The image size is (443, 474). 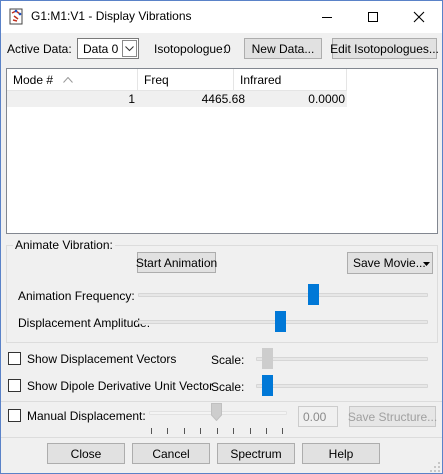 What do you see at coordinates (120, 386) in the screenshot?
I see `show-dipole-vector-label: Show Dipole Derivative Unit Vector` at bounding box center [120, 386].